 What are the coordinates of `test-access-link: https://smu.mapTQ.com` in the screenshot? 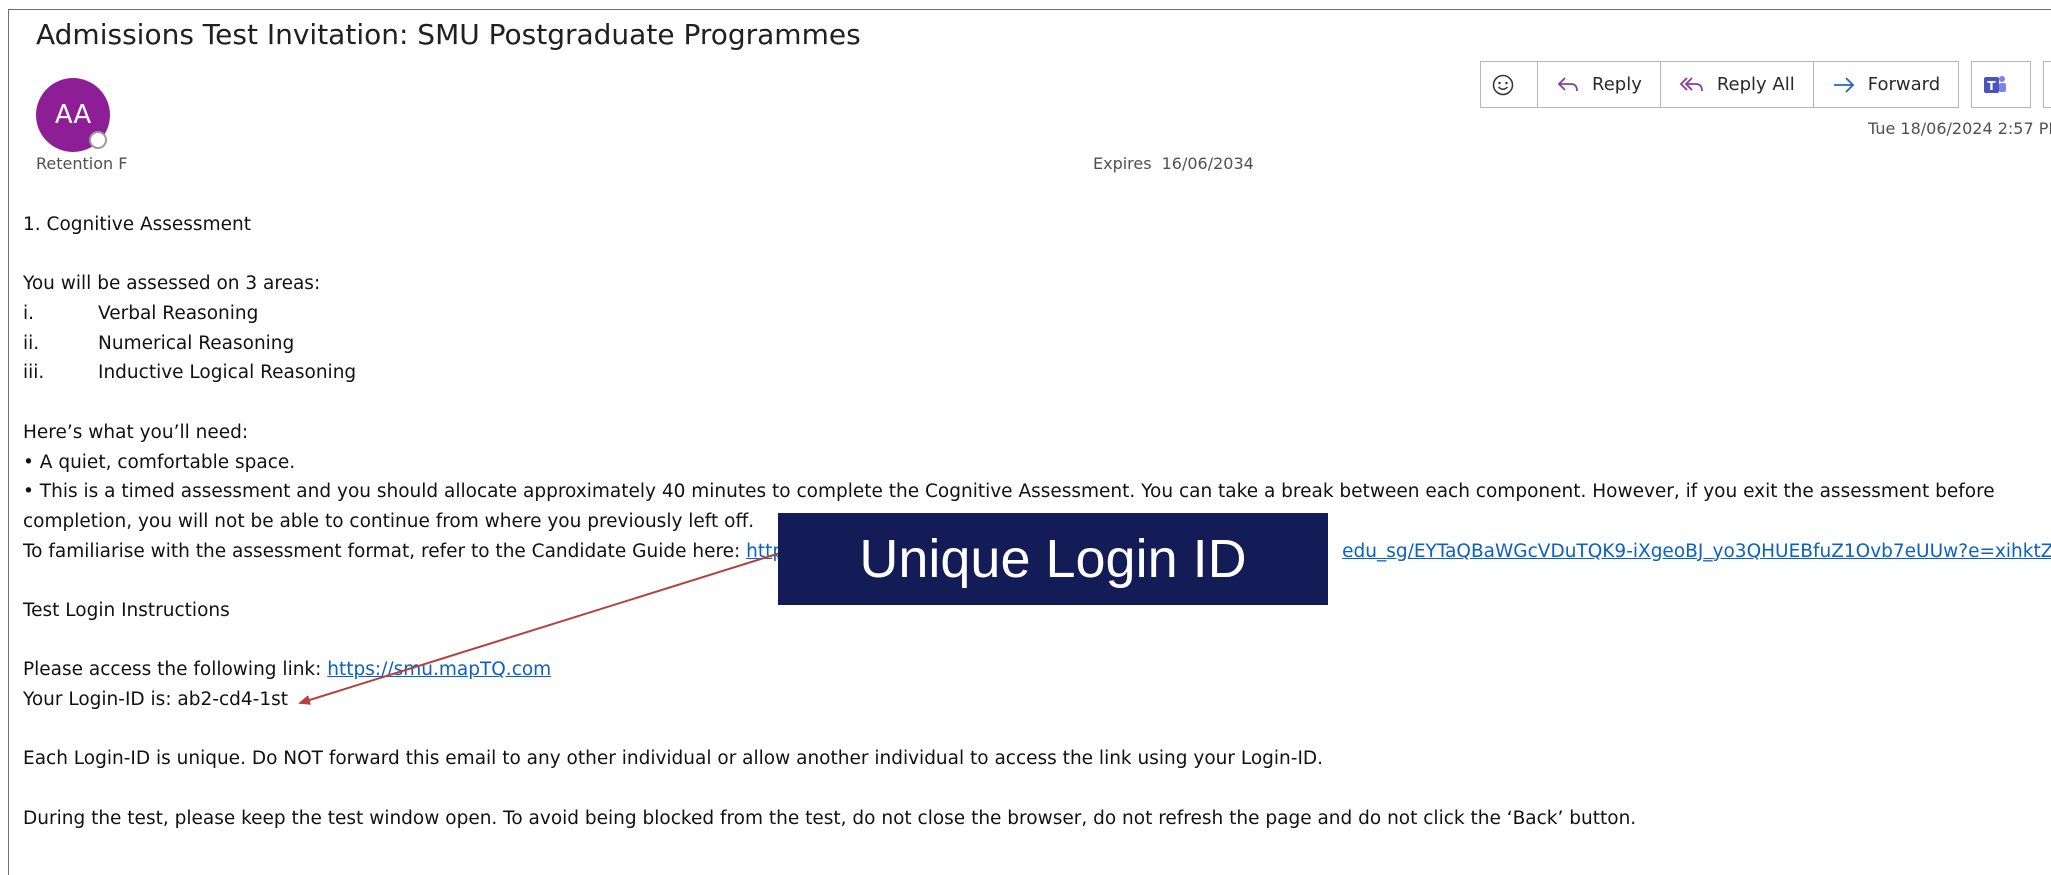 It's located at (439, 669).